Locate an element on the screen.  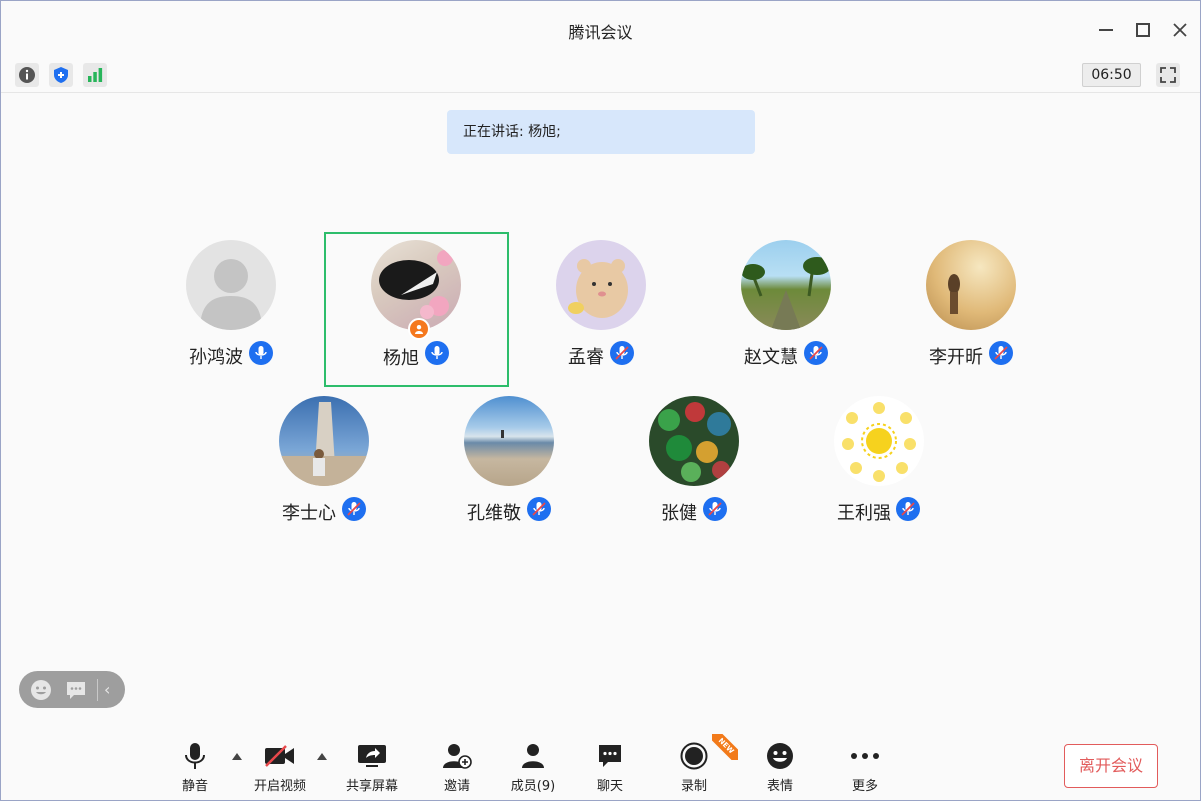
participant-tile: 孟睿 is located at coordinates (601, 308).